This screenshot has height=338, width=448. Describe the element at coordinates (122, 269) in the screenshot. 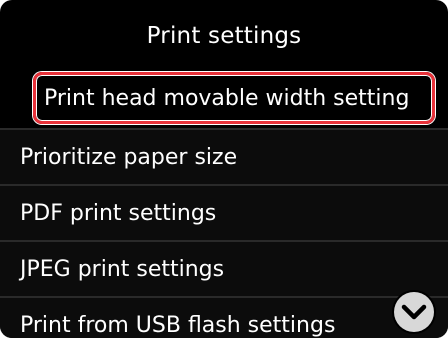

I see `menu-item-label: JPEG print settings` at that location.